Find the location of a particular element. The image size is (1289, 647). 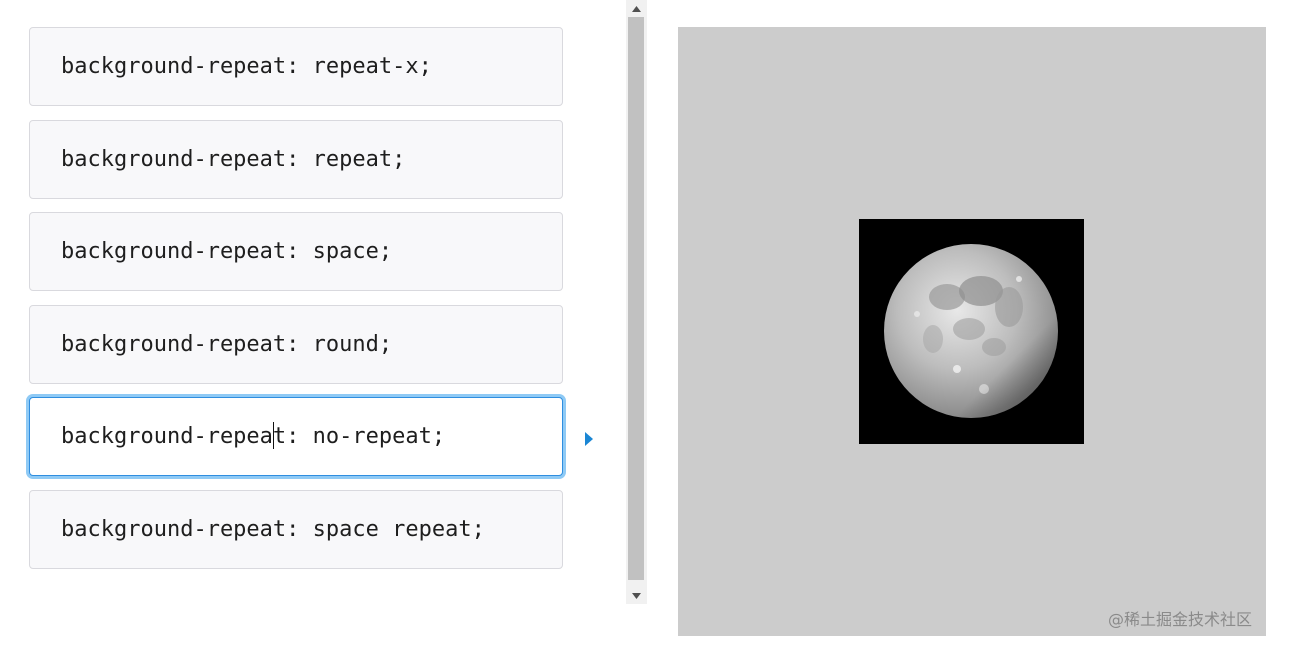

vertical-scrollbar is located at coordinates (636, 302).